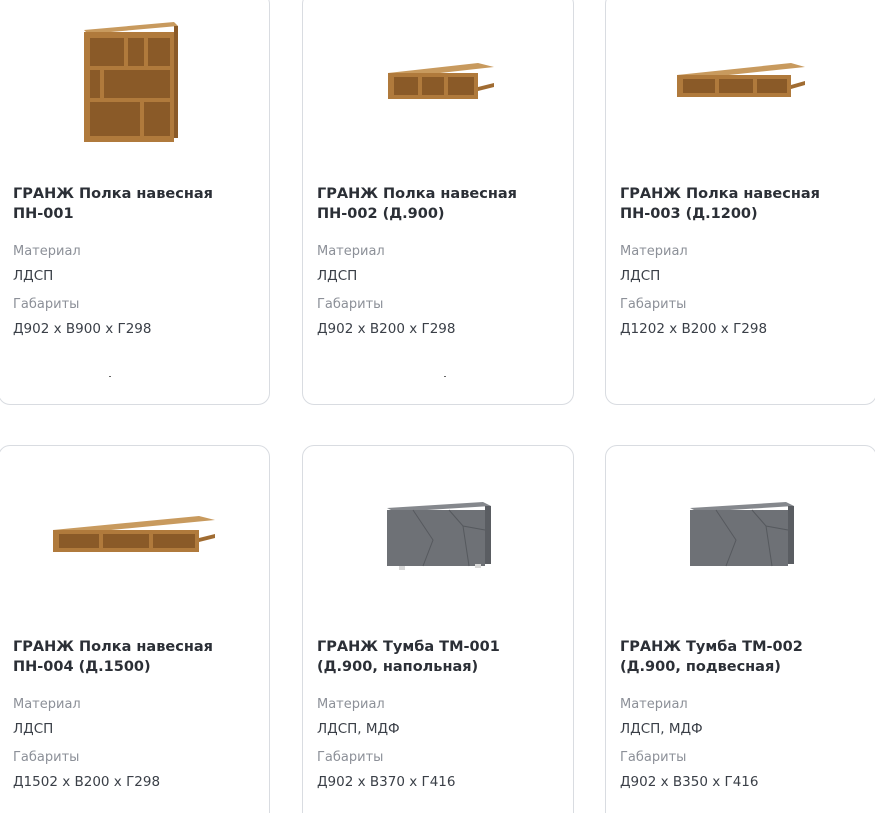  I want to click on bookshelf-image, so click(131, 82).